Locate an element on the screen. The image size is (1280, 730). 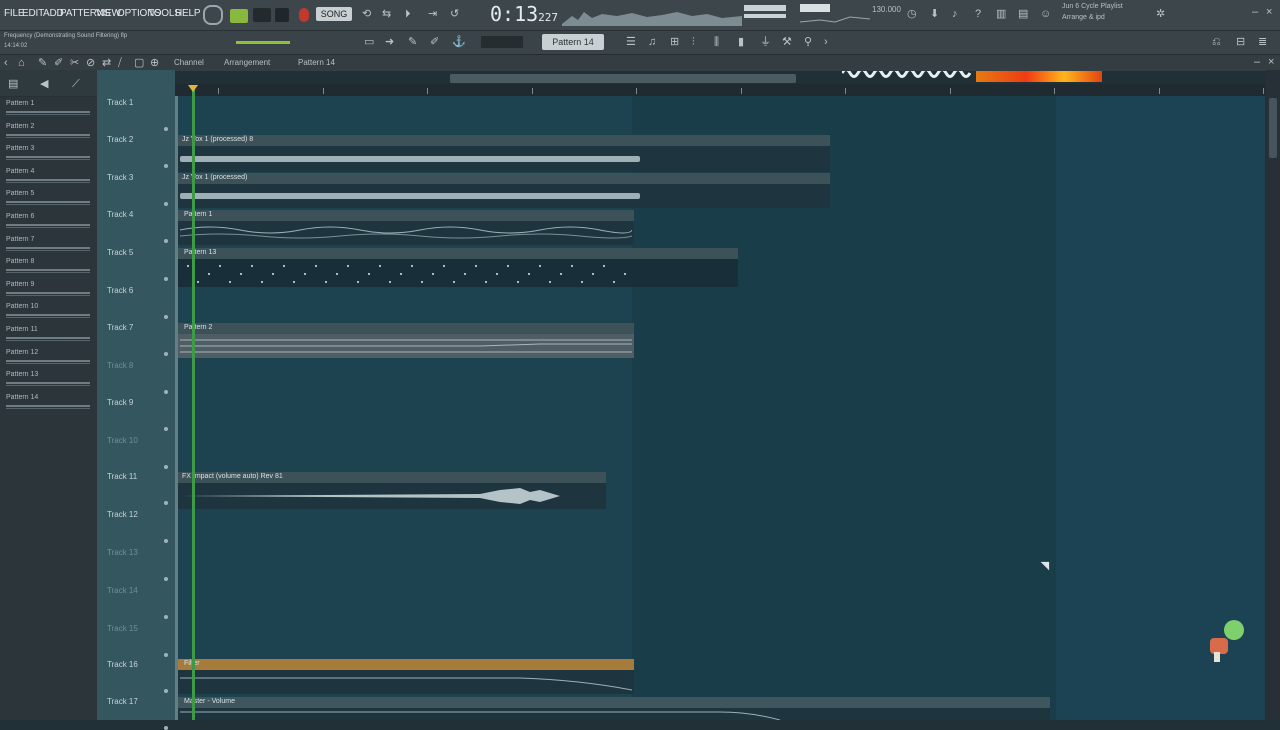
clock-icon: ◷ is located at coordinates (912, 14).